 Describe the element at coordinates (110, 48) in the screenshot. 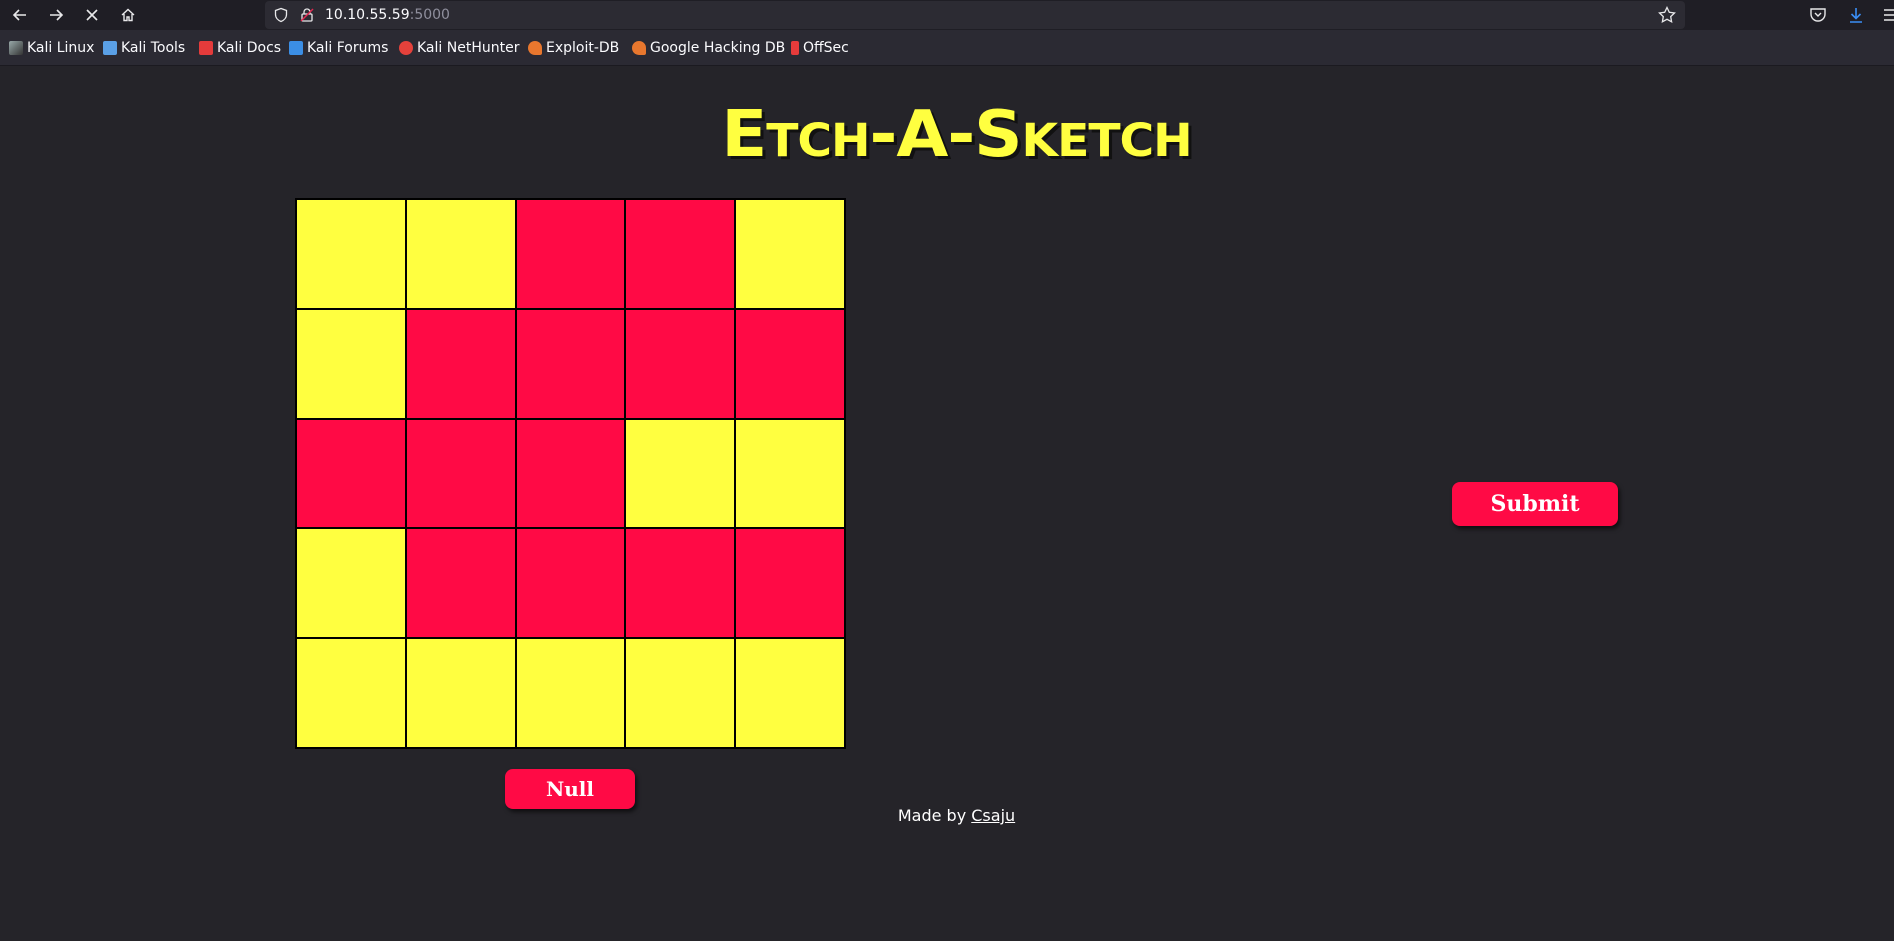

I see `kali-tools-icon` at that location.